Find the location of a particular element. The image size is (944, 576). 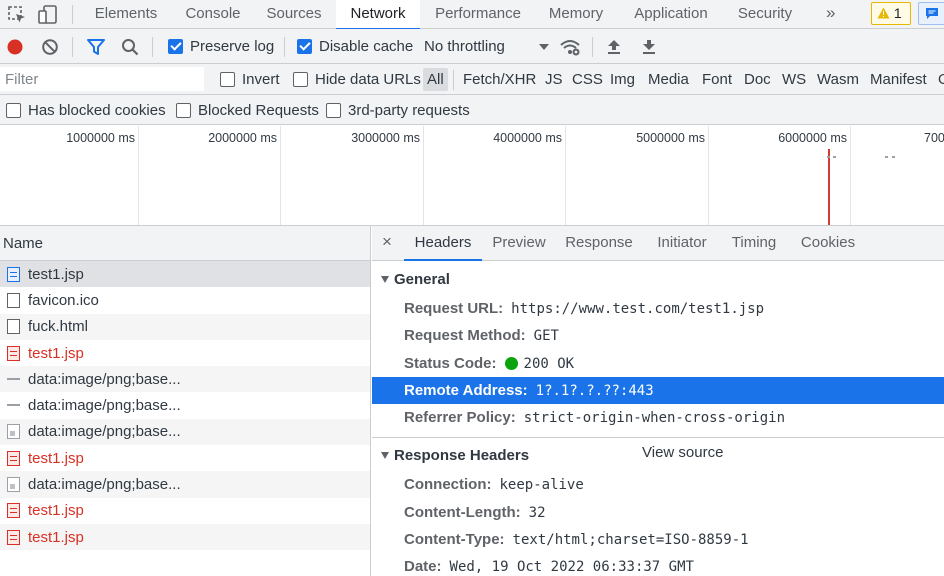

blocked-requests-checkbox: Blocked Requests is located at coordinates (247, 110).